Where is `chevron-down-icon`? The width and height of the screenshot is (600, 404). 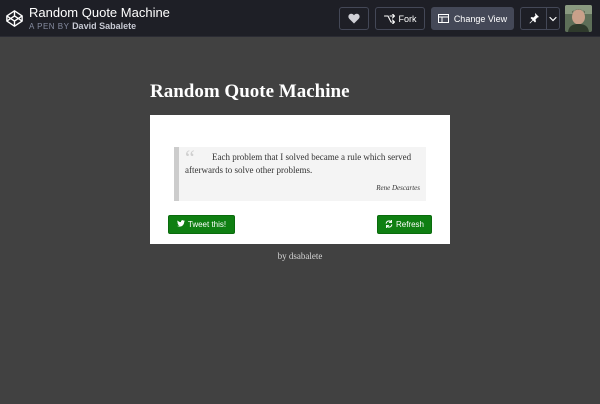
chevron-down-icon is located at coordinates (553, 19).